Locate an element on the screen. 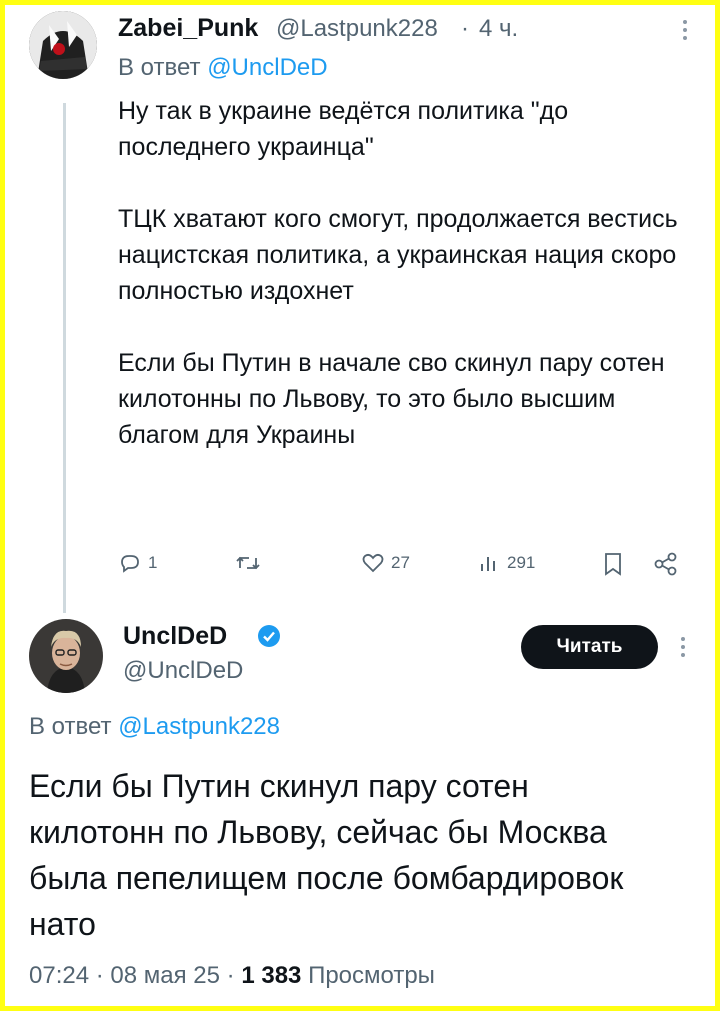 This screenshot has height=1011, width=720. tweet2-handle: @UnclDeD is located at coordinates (183, 671).